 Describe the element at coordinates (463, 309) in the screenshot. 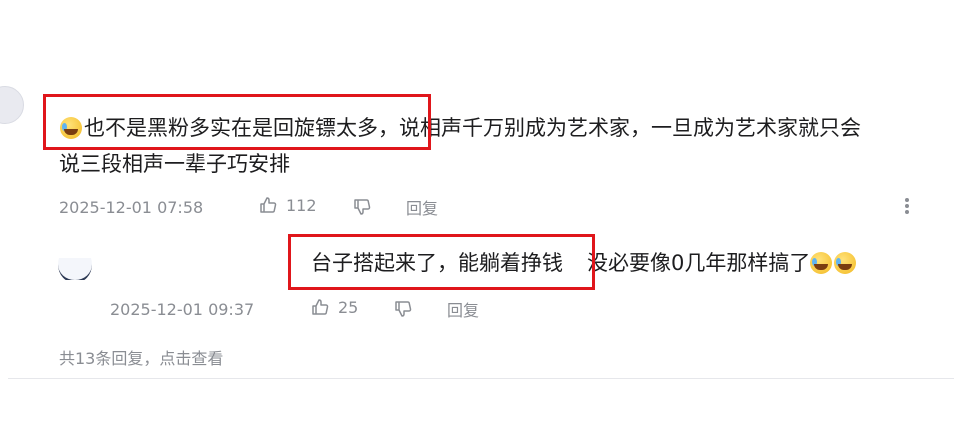

I see `reply-reply-button: 回复` at that location.